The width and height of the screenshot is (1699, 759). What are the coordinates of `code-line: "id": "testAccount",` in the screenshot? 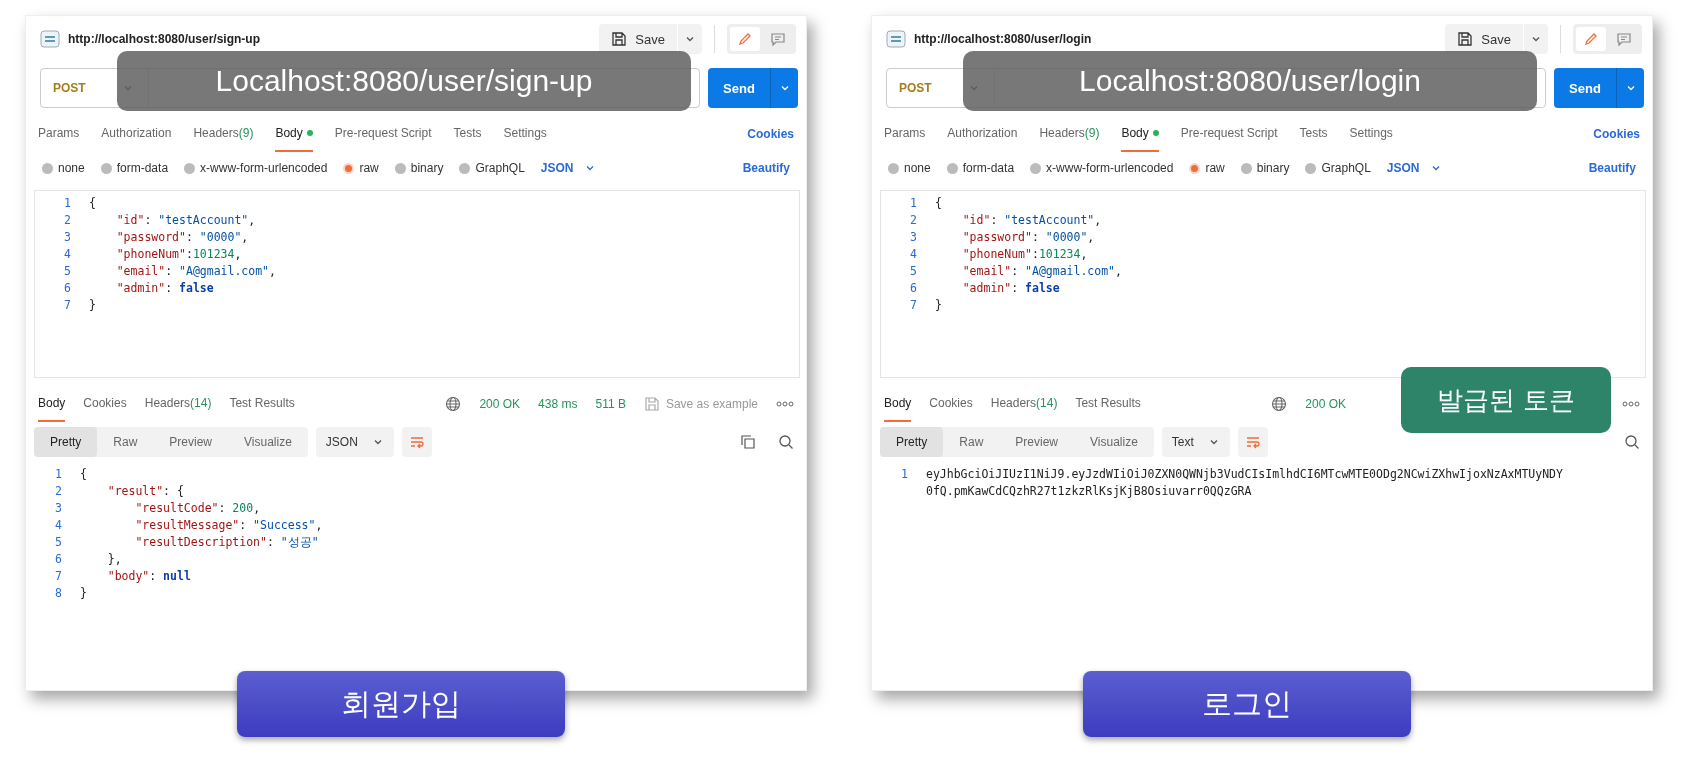 It's located at (185, 220).